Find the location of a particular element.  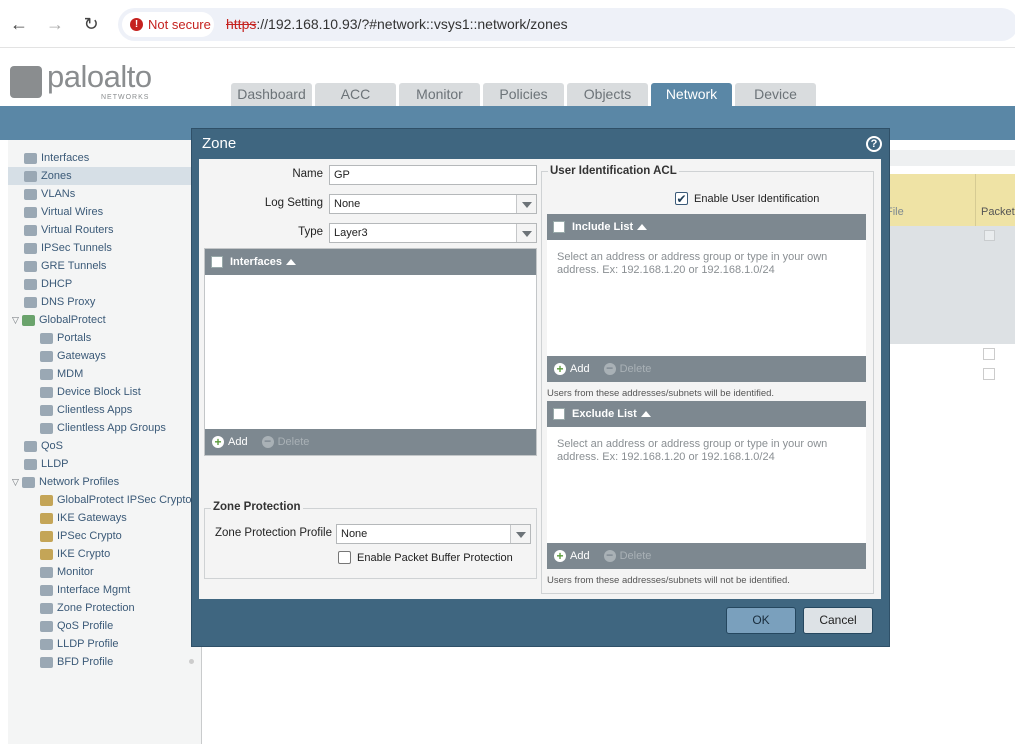

sidebar-item-zones: Zones is located at coordinates (104, 176).